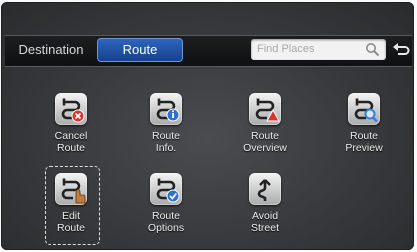  I want to click on menu-item-label: Route Info., so click(166, 142).